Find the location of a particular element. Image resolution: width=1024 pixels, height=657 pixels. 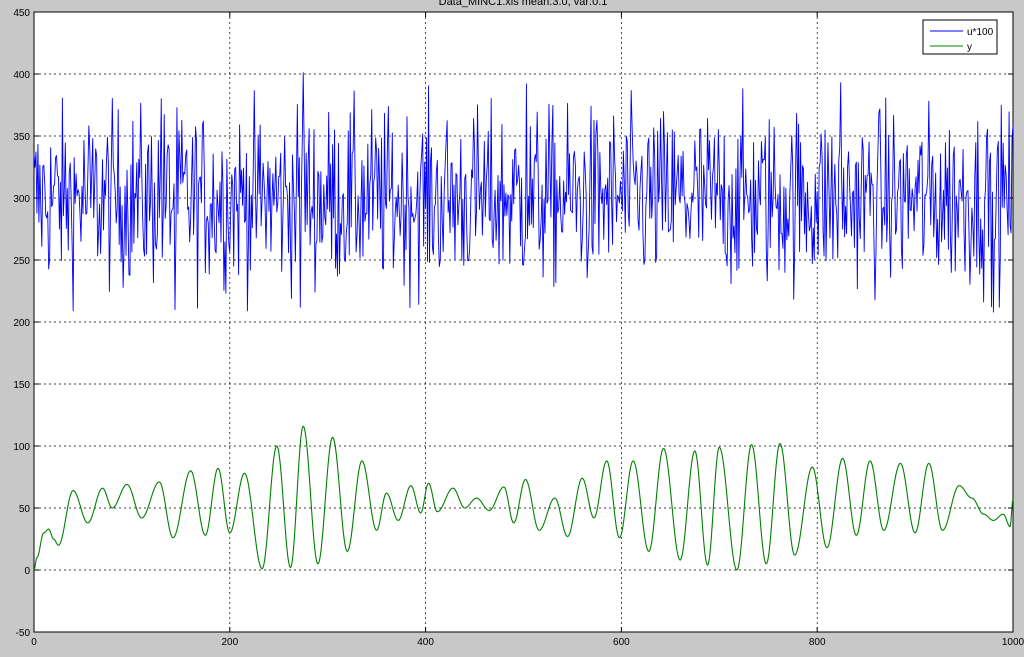

x-tick-label: 400 is located at coordinates (425, 642).